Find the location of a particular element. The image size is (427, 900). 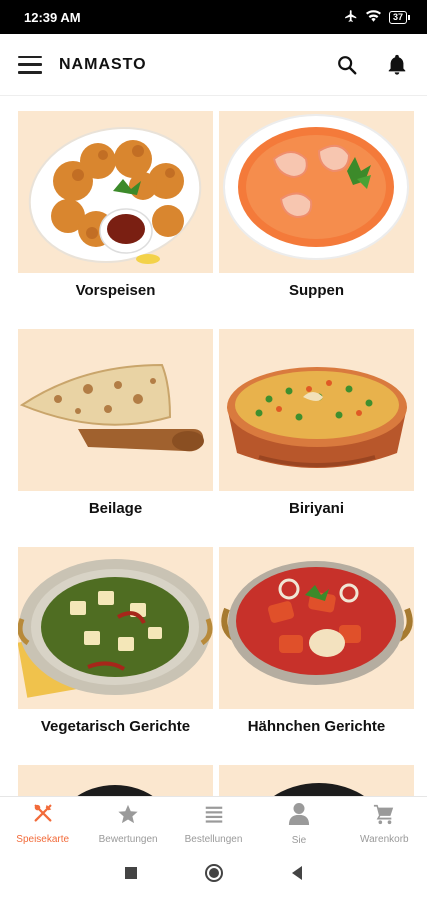

nav-warenkorb: Warenkorb is located at coordinates (384, 823).